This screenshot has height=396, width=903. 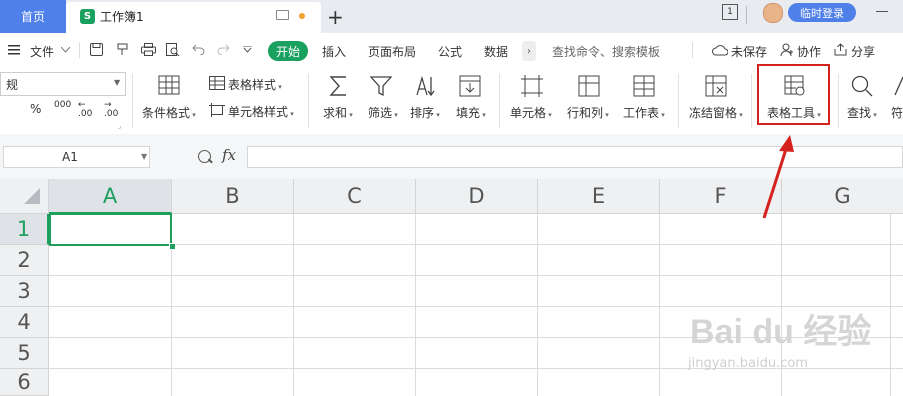 I want to click on column-header-b: B, so click(x=233, y=196).